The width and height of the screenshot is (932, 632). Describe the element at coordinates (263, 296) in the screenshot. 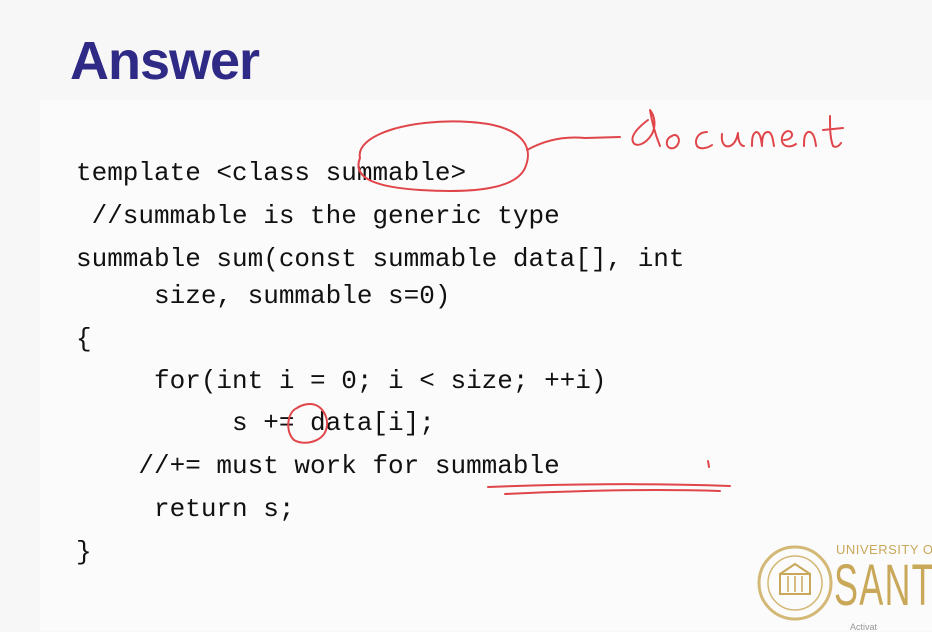

I see `code-line: size, summable s=0)` at that location.